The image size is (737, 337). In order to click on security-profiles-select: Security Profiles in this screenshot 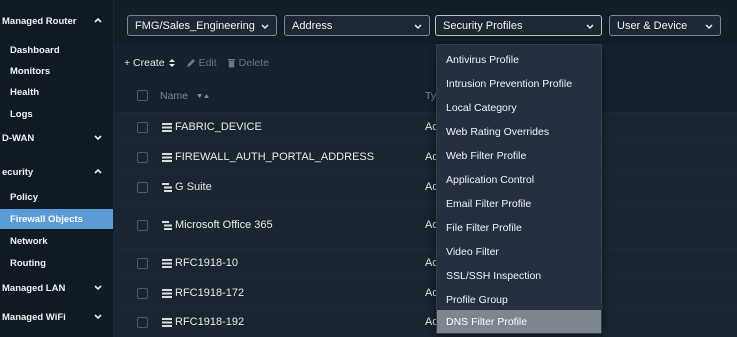, I will do `click(518, 25)`.